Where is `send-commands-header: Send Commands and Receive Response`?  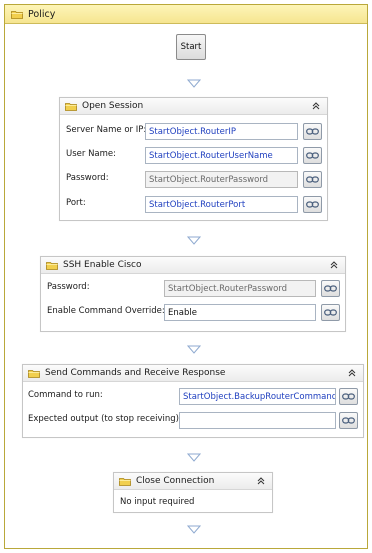
send-commands-header: Send Commands and Receive Response is located at coordinates (193, 373).